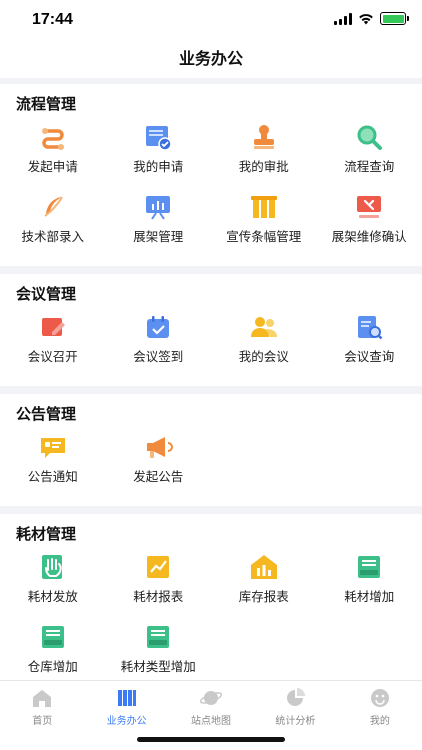  What do you see at coordinates (127, 698) in the screenshot?
I see `office-icon` at bounding box center [127, 698].